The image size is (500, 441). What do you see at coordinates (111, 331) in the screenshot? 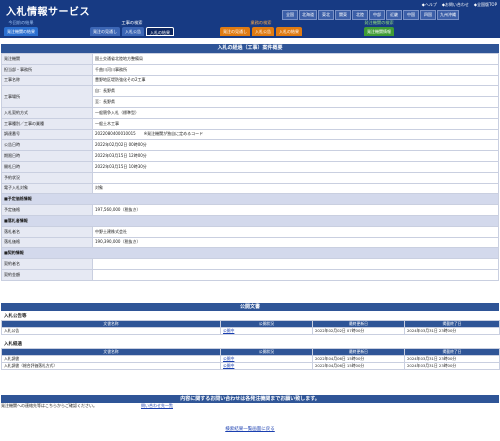
I see `document-name: 入札公告` at bounding box center [111, 331].